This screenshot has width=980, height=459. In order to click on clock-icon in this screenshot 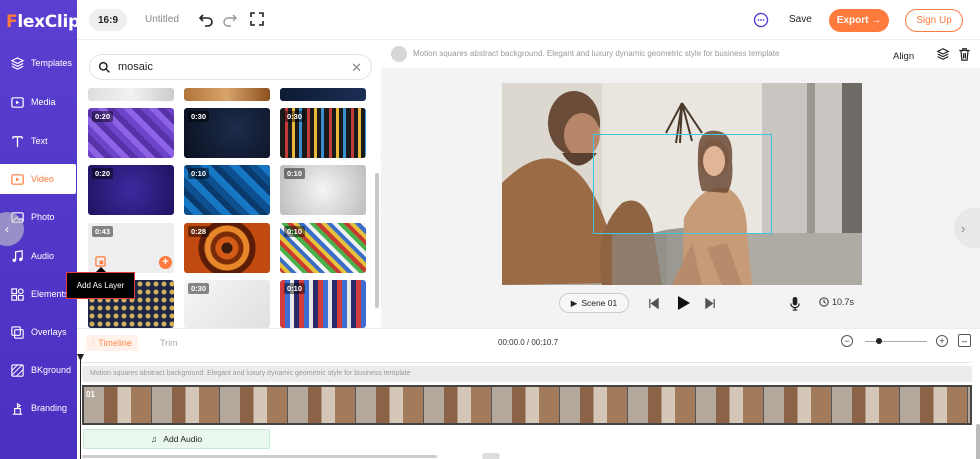, I will do `click(824, 302)`.